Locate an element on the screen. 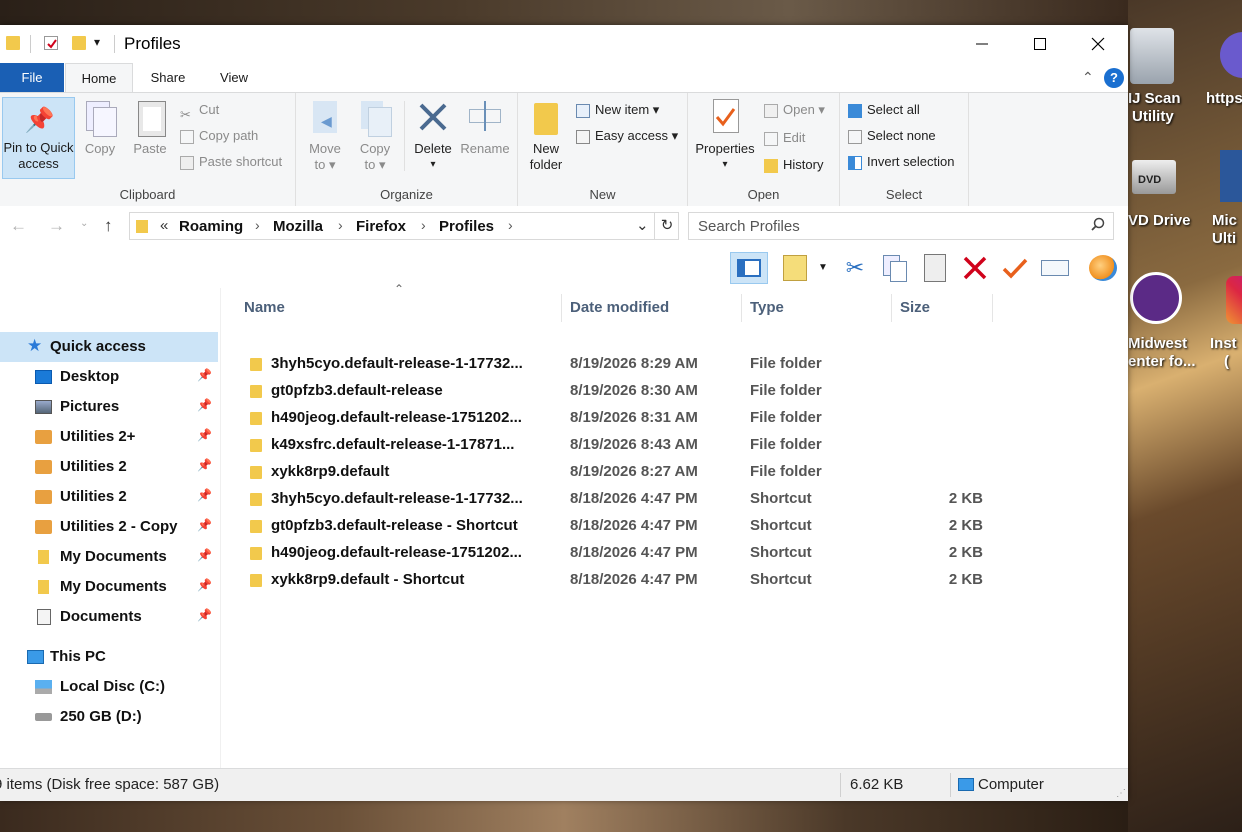 The height and width of the screenshot is (832, 1242). shell-tool-icon is located at coordinates (1103, 268).